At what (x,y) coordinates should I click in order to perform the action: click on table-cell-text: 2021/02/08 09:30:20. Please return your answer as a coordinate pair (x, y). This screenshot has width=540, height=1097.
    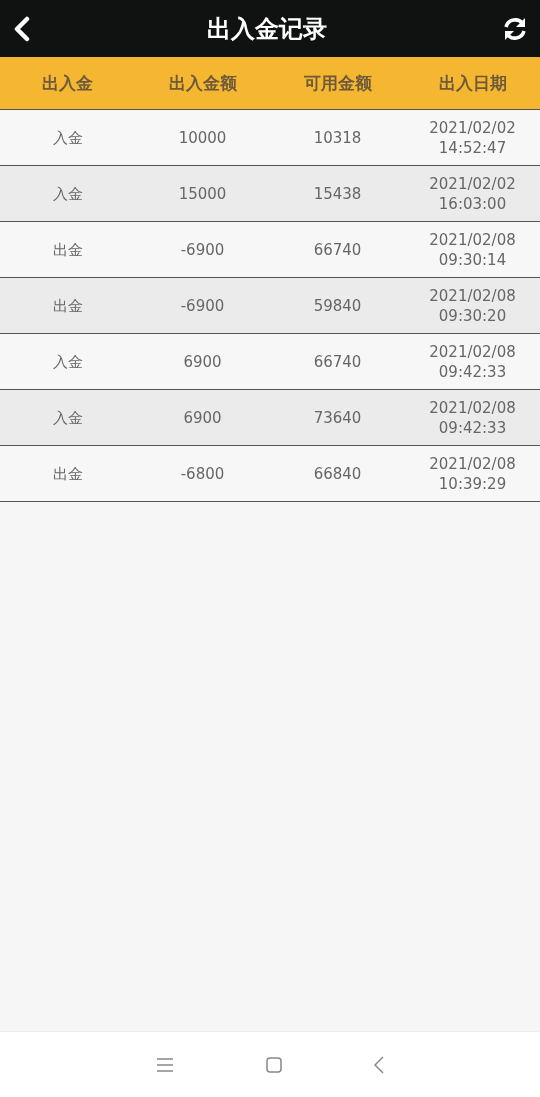
    Looking at the image, I should click on (472, 305).